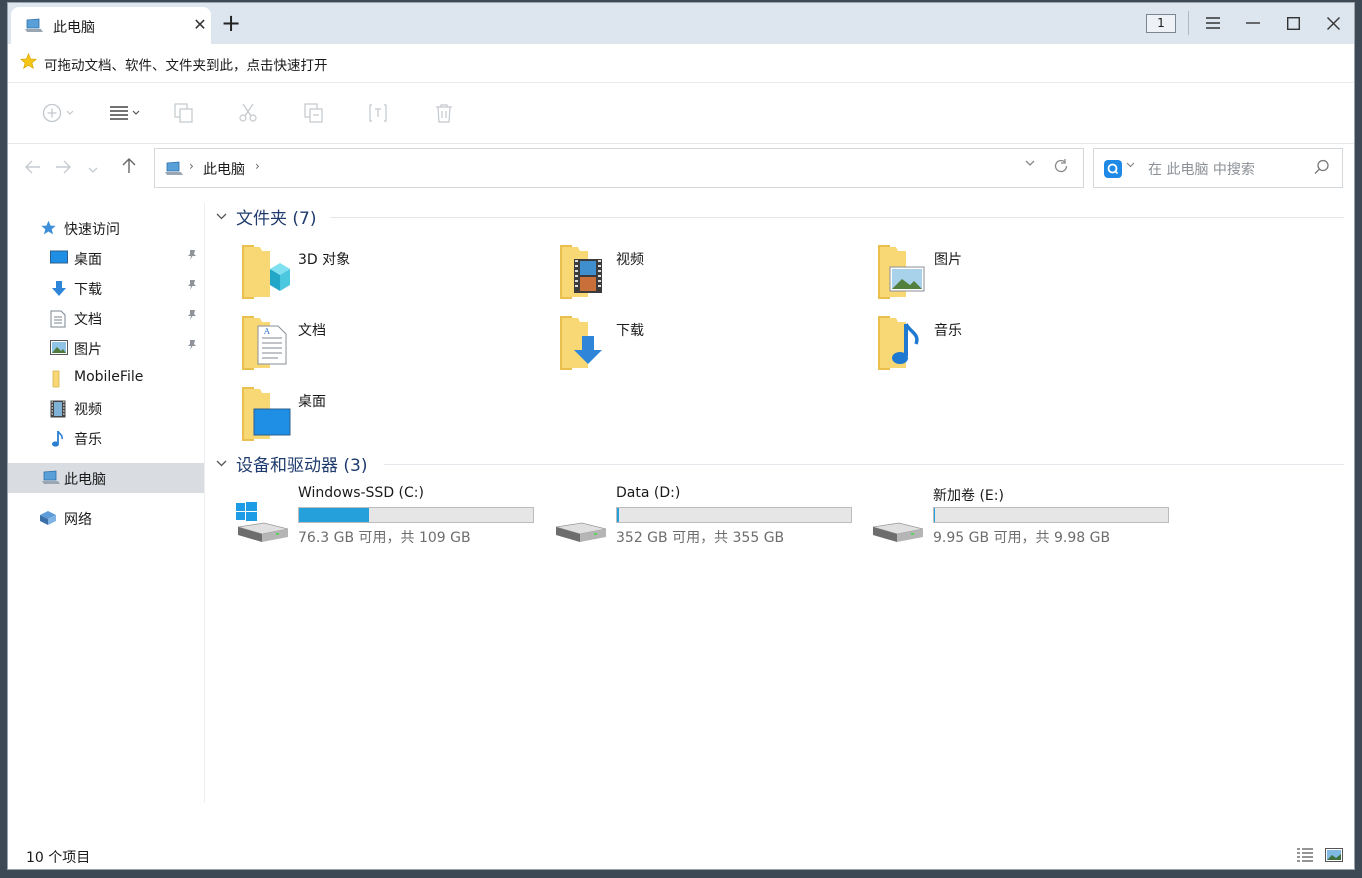 The width and height of the screenshot is (1362, 878). I want to click on folder-name: 文档, so click(312, 331).